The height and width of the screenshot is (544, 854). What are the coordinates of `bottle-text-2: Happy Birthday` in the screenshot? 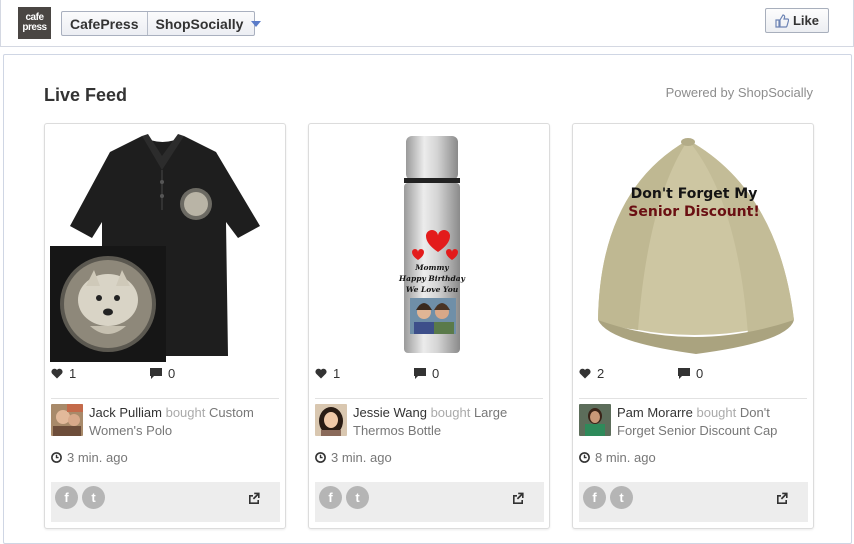 It's located at (432, 278).